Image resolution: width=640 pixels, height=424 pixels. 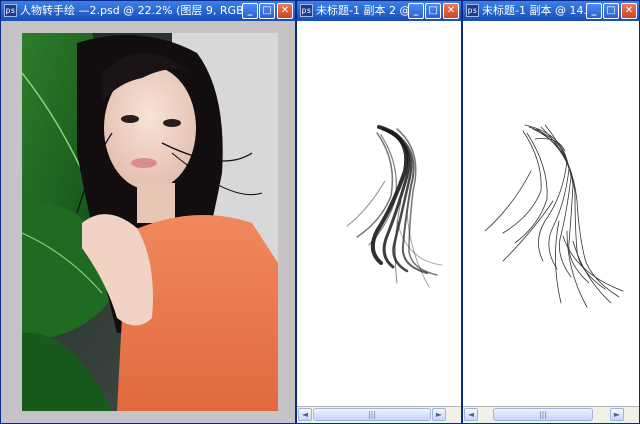 I want to click on title-bar: ps 未标题-1 副本 @ 14.6... _ □ ✕, so click(x=551, y=11).